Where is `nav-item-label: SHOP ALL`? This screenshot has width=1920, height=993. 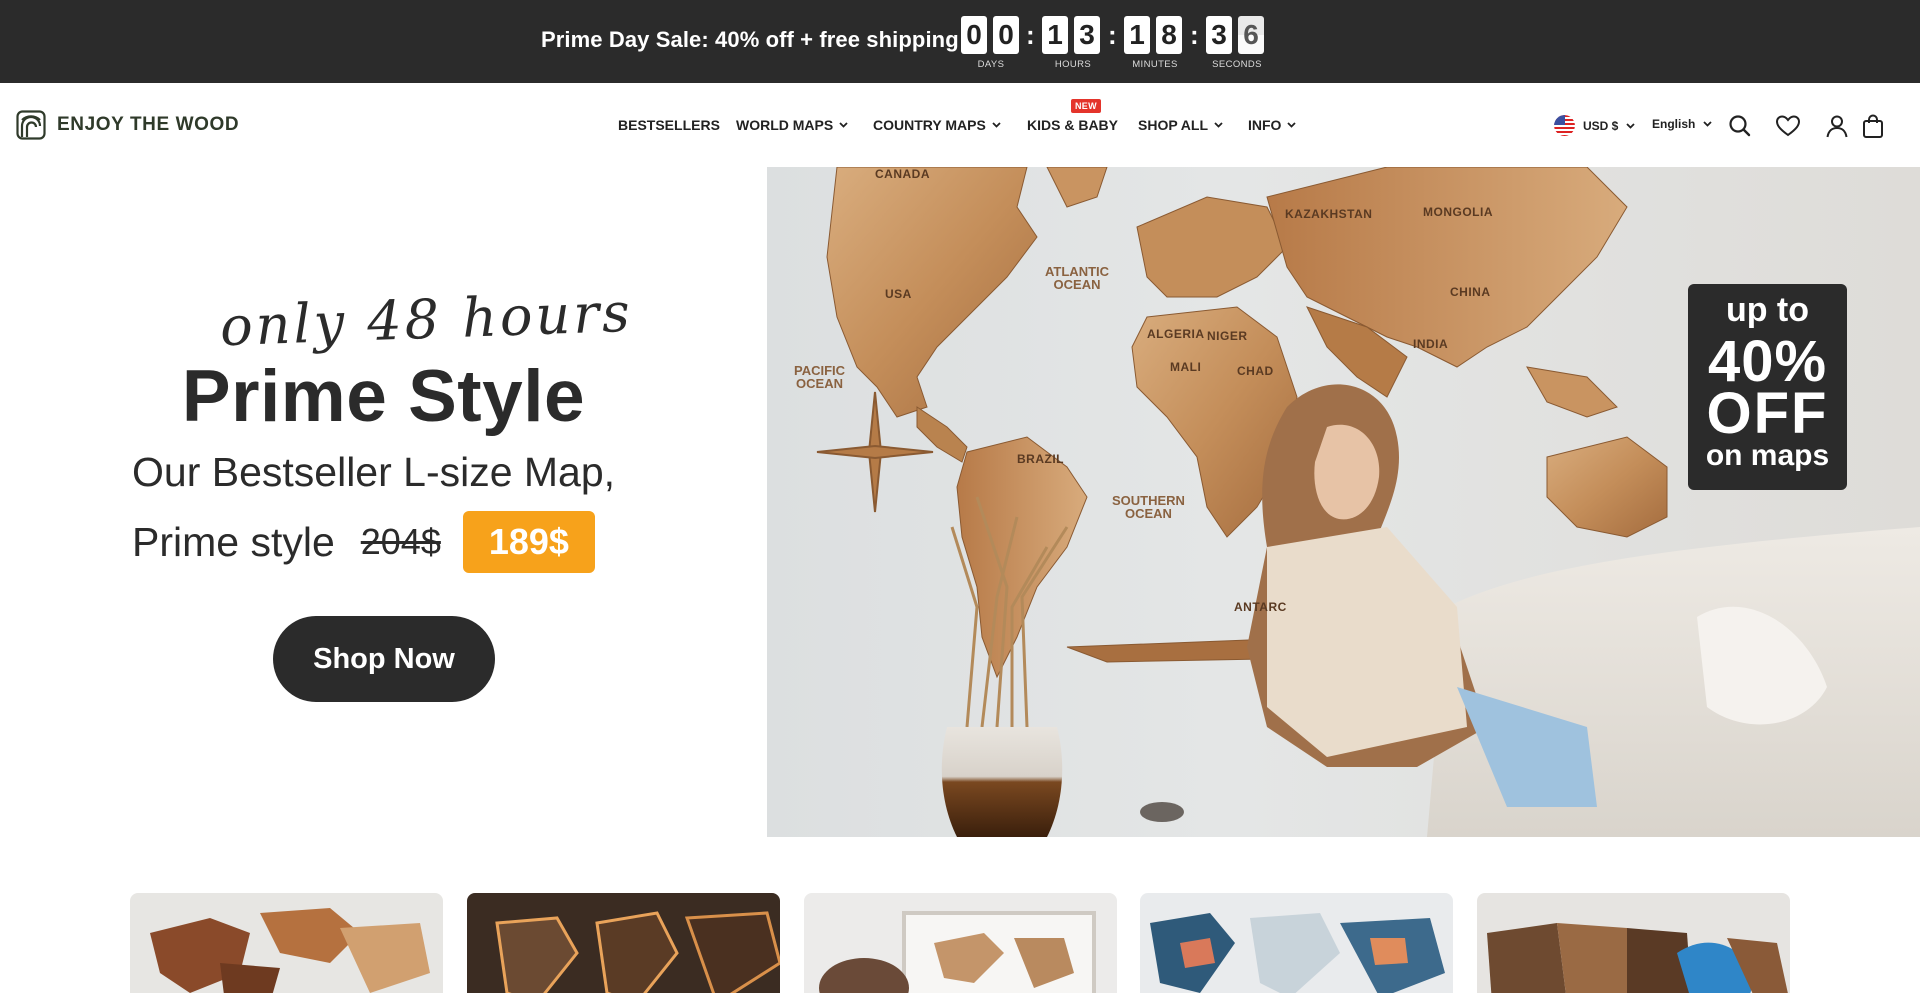
nav-item-label: SHOP ALL is located at coordinates (1173, 125).